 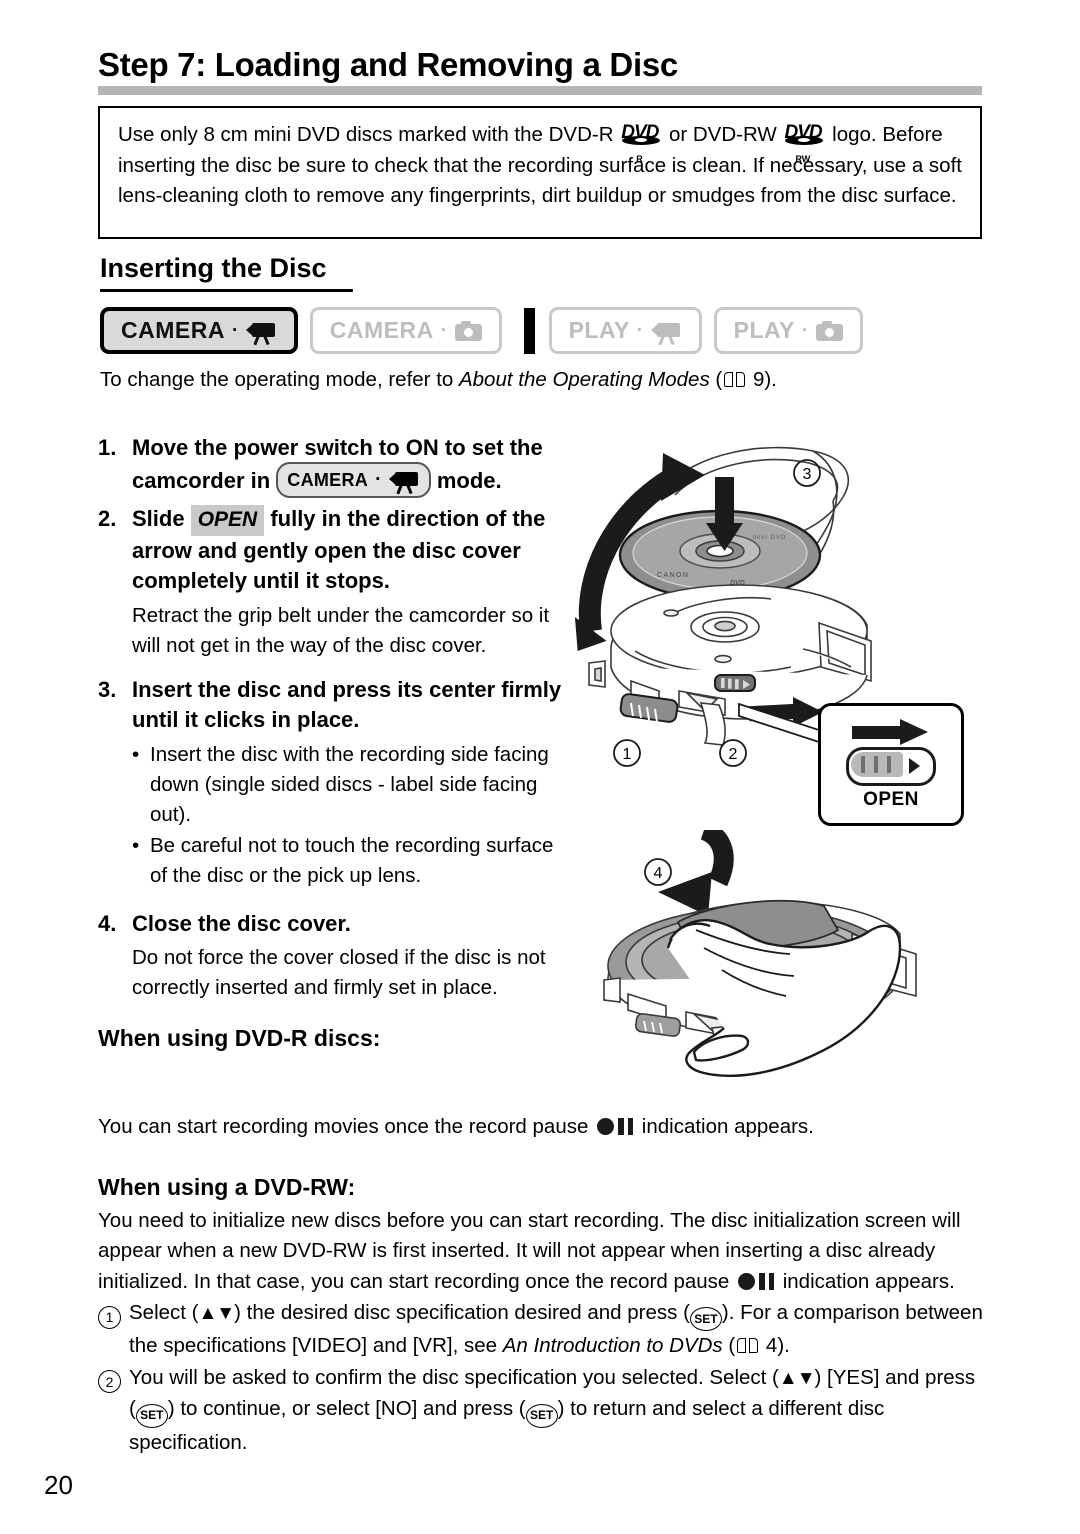 I want to click on title-underline-bar, so click(x=540, y=90).